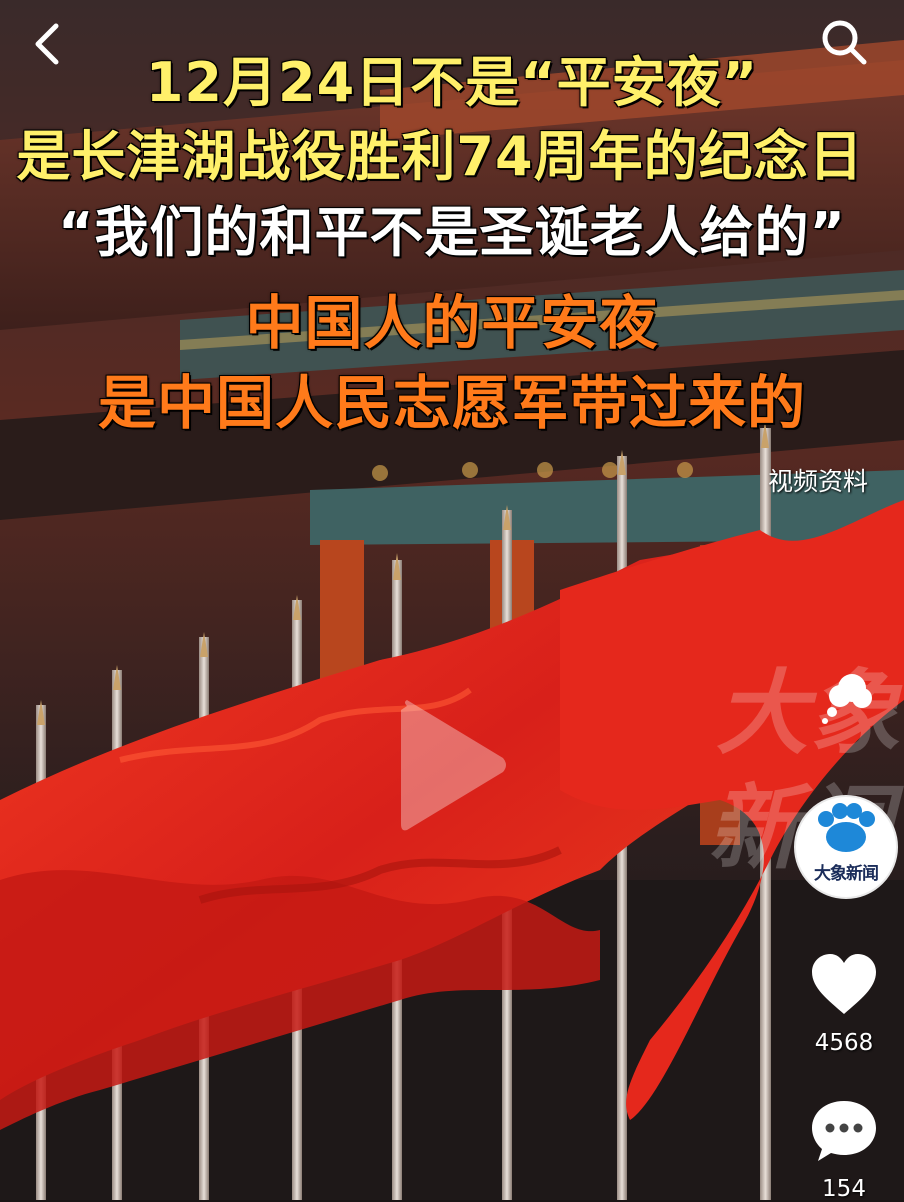  I want to click on heart-icon, so click(844, 984).